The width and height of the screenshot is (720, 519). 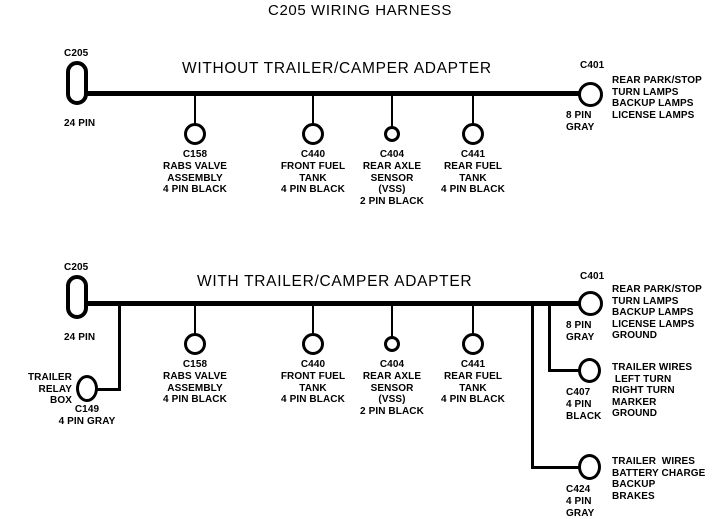 I want to click on connector-name-c205-bottom: C205, so click(x=76, y=267).